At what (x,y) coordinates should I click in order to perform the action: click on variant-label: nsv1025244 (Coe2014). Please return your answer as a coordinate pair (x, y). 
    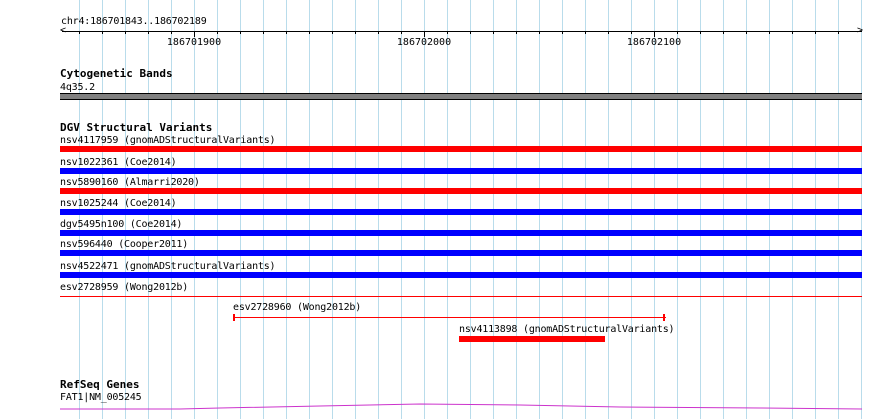
    Looking at the image, I should click on (118, 203).